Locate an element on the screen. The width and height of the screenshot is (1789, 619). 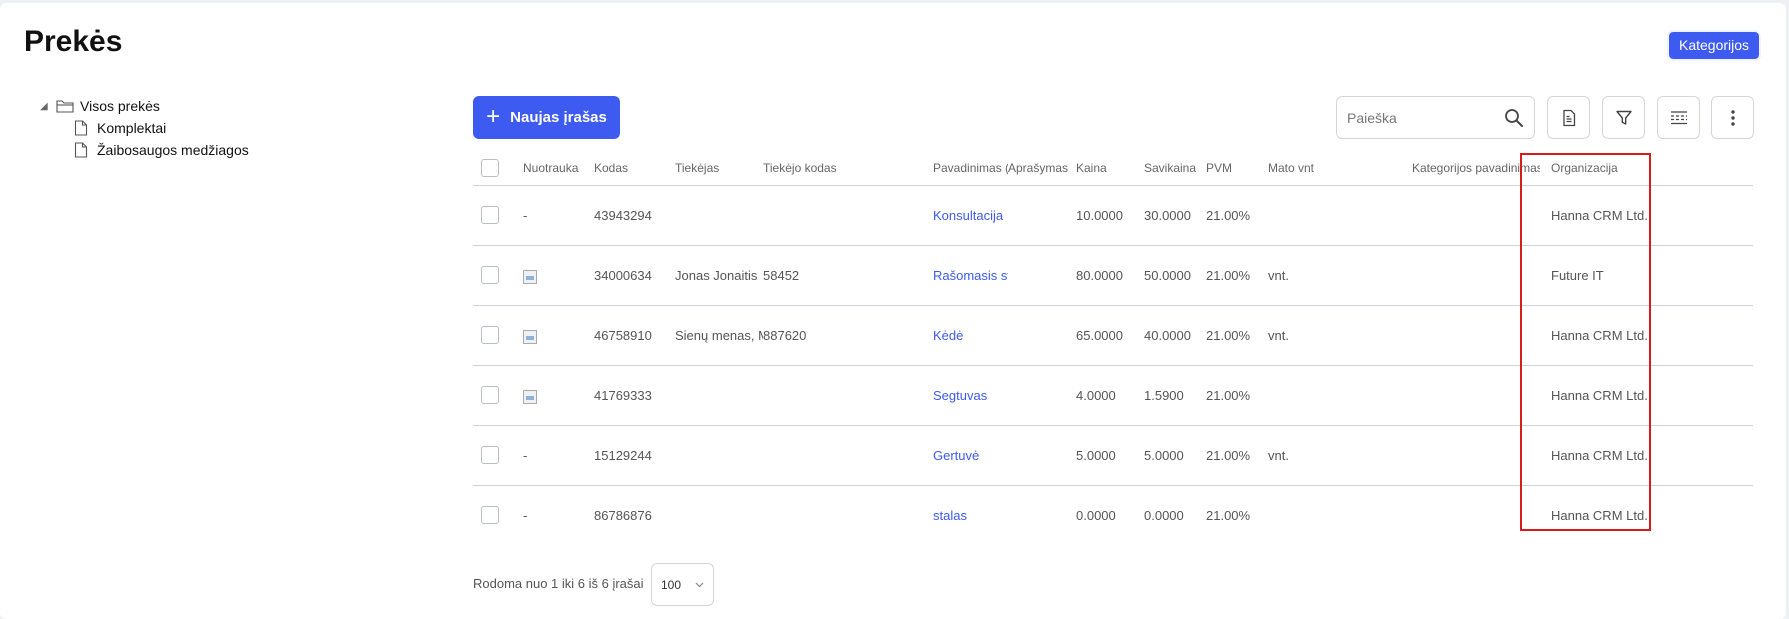
search-input is located at coordinates (1422, 118).